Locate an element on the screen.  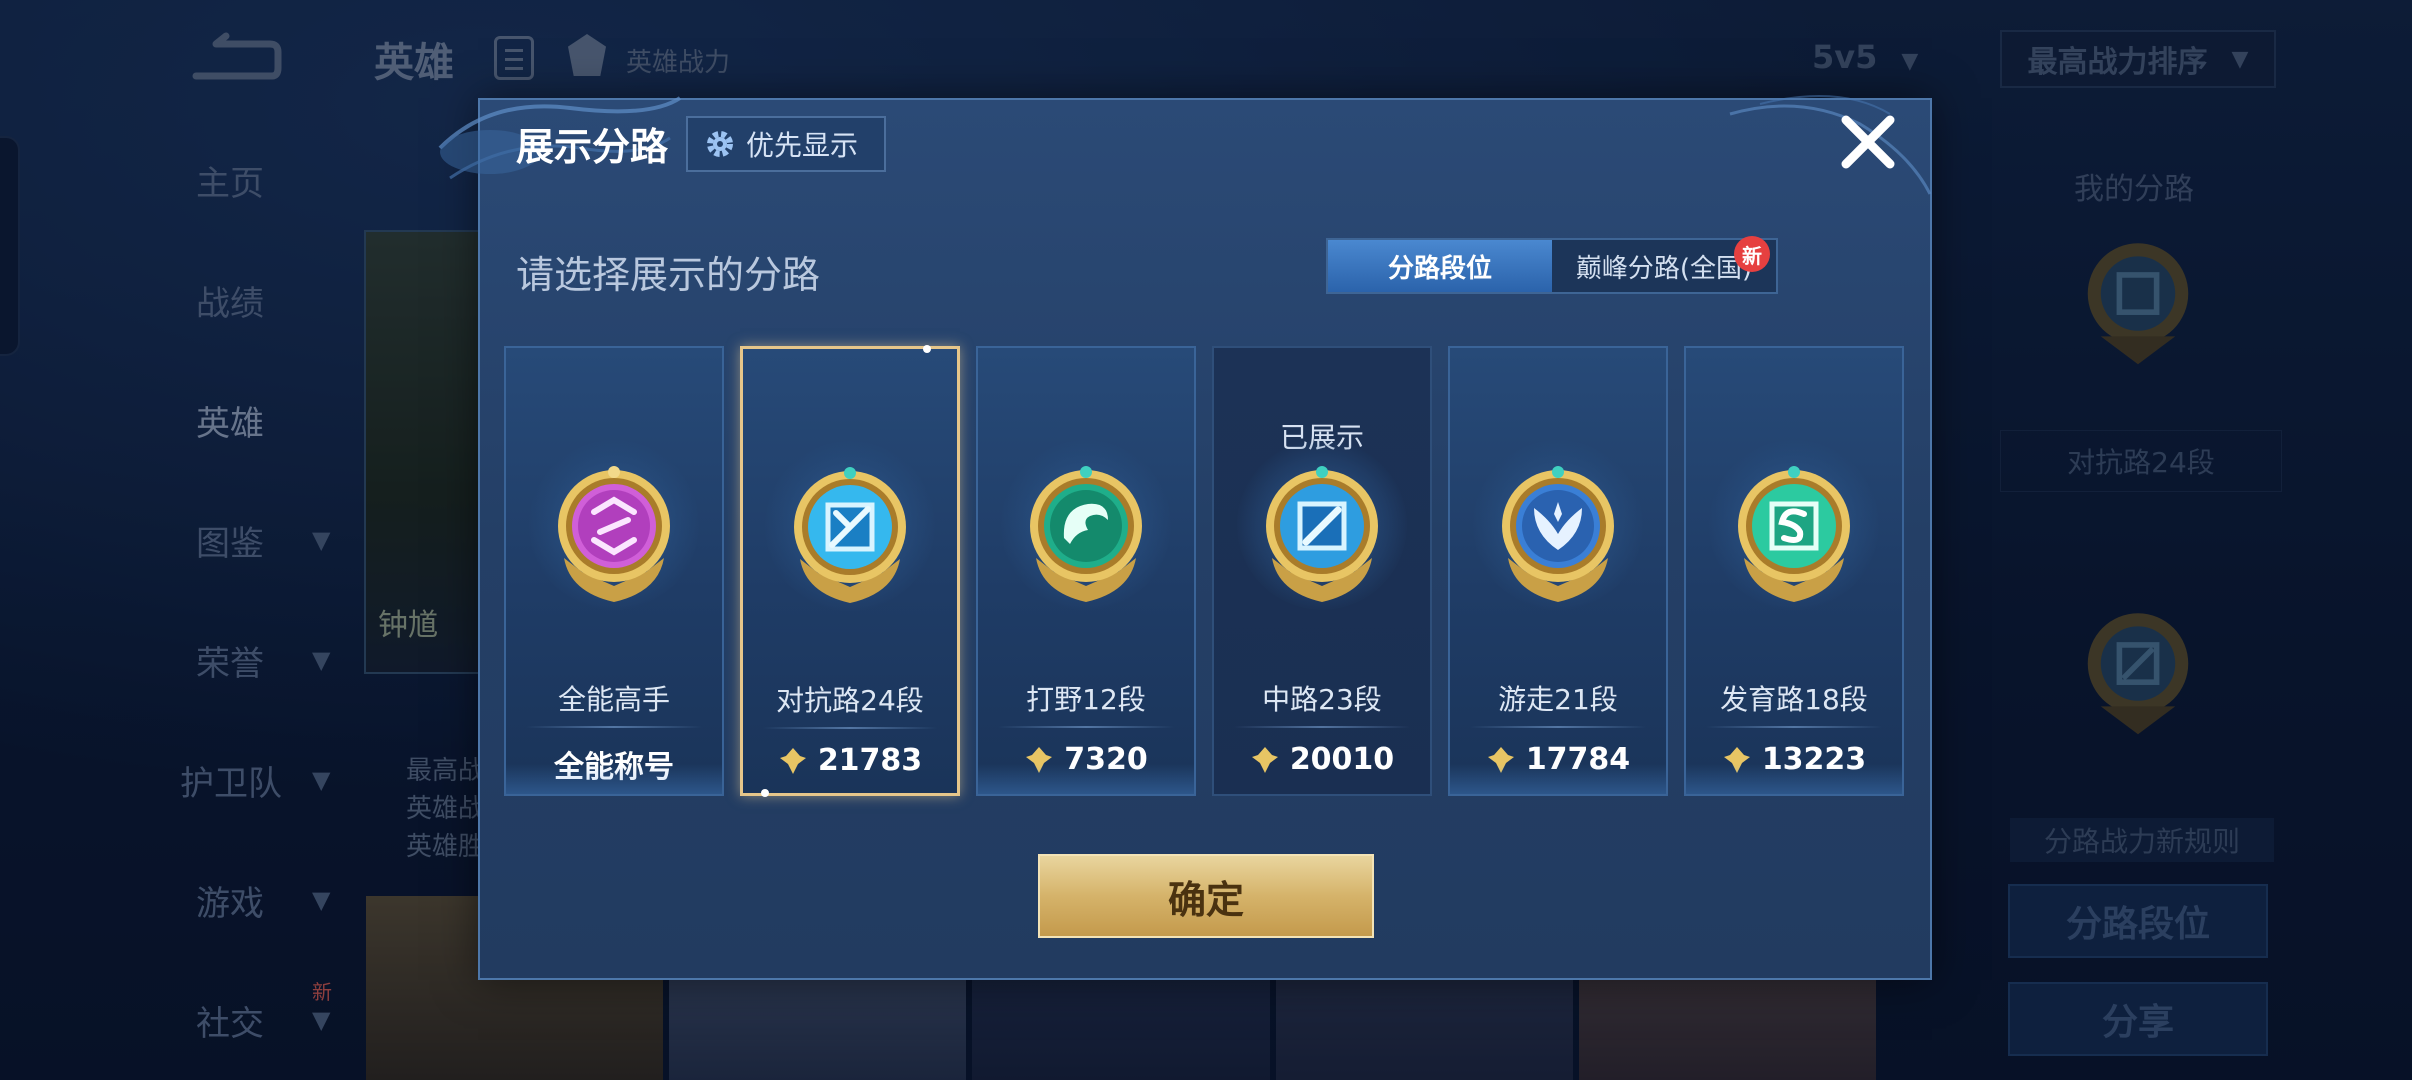
all-round-badge-icon is located at coordinates (614, 534).